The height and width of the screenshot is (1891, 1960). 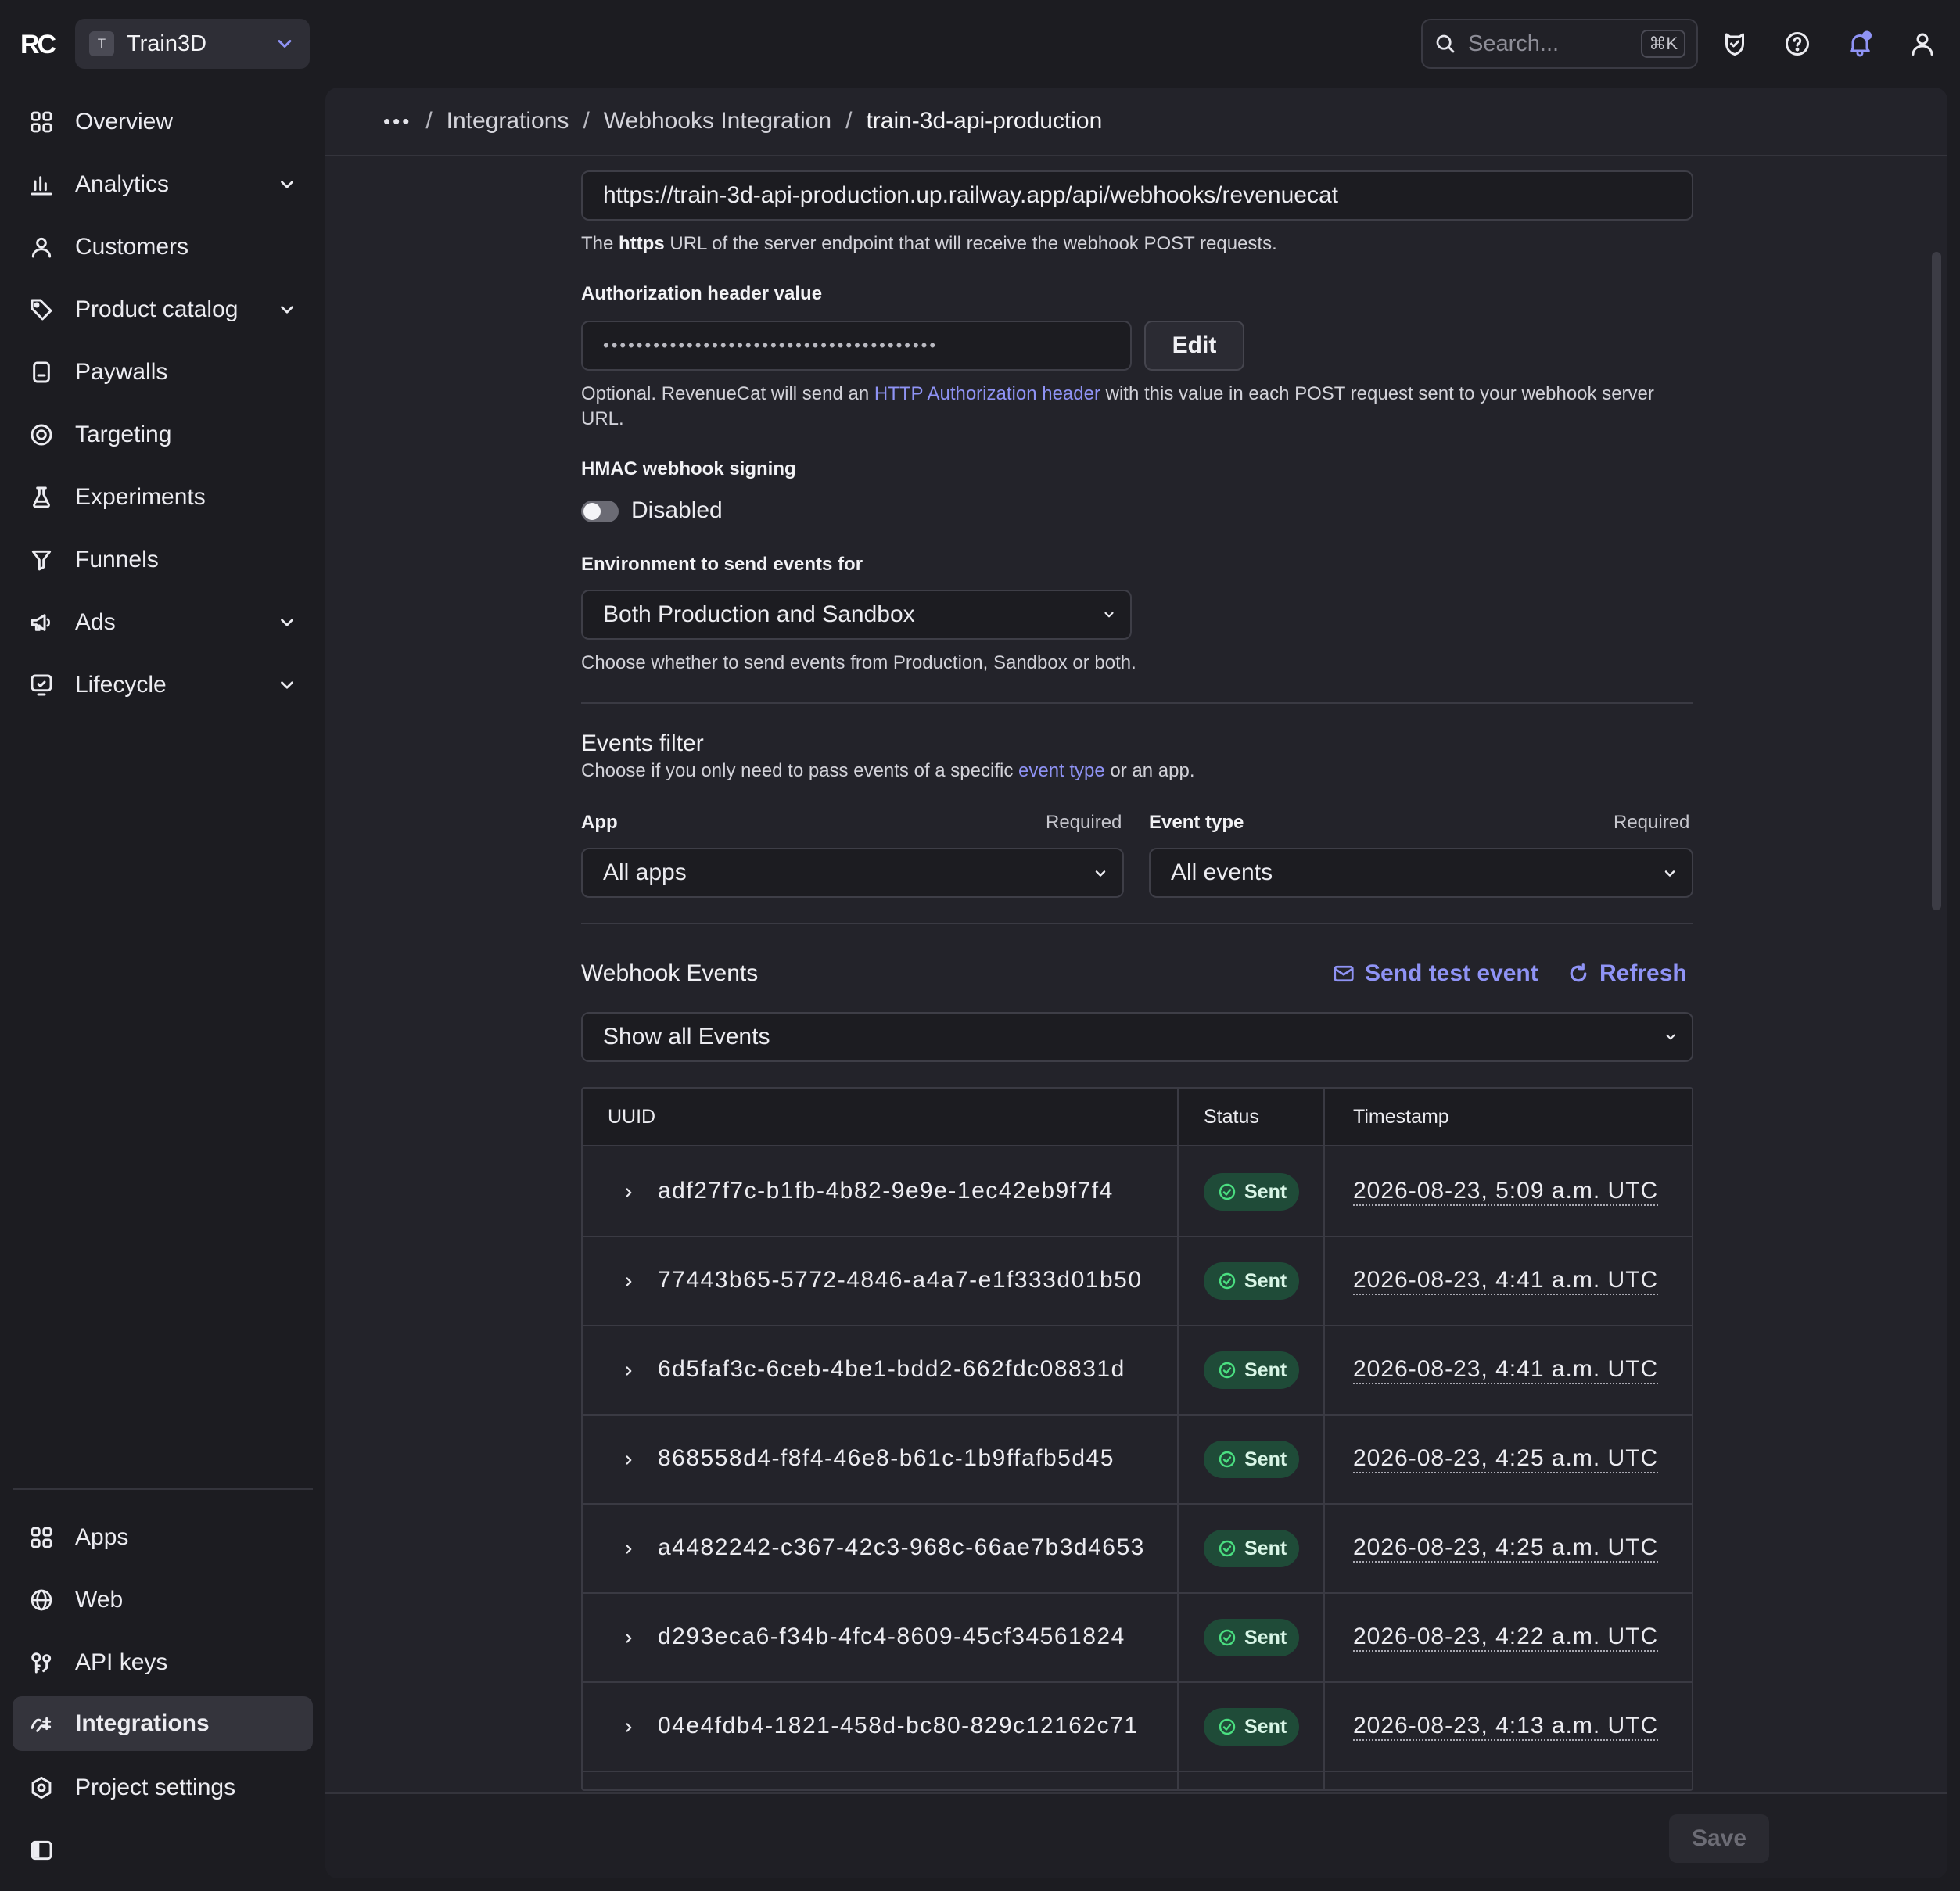 What do you see at coordinates (140, 497) in the screenshot?
I see `sidebar-item-label: Experiments` at bounding box center [140, 497].